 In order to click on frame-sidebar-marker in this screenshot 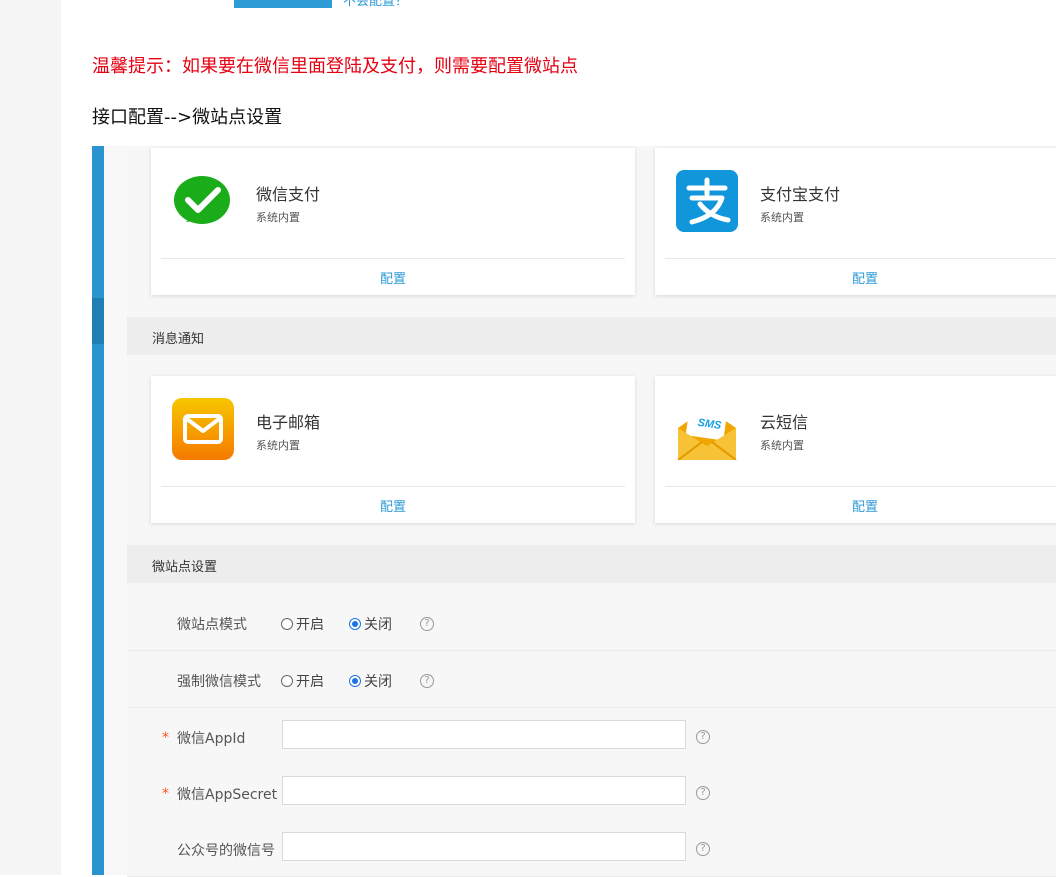, I will do `click(98, 321)`.